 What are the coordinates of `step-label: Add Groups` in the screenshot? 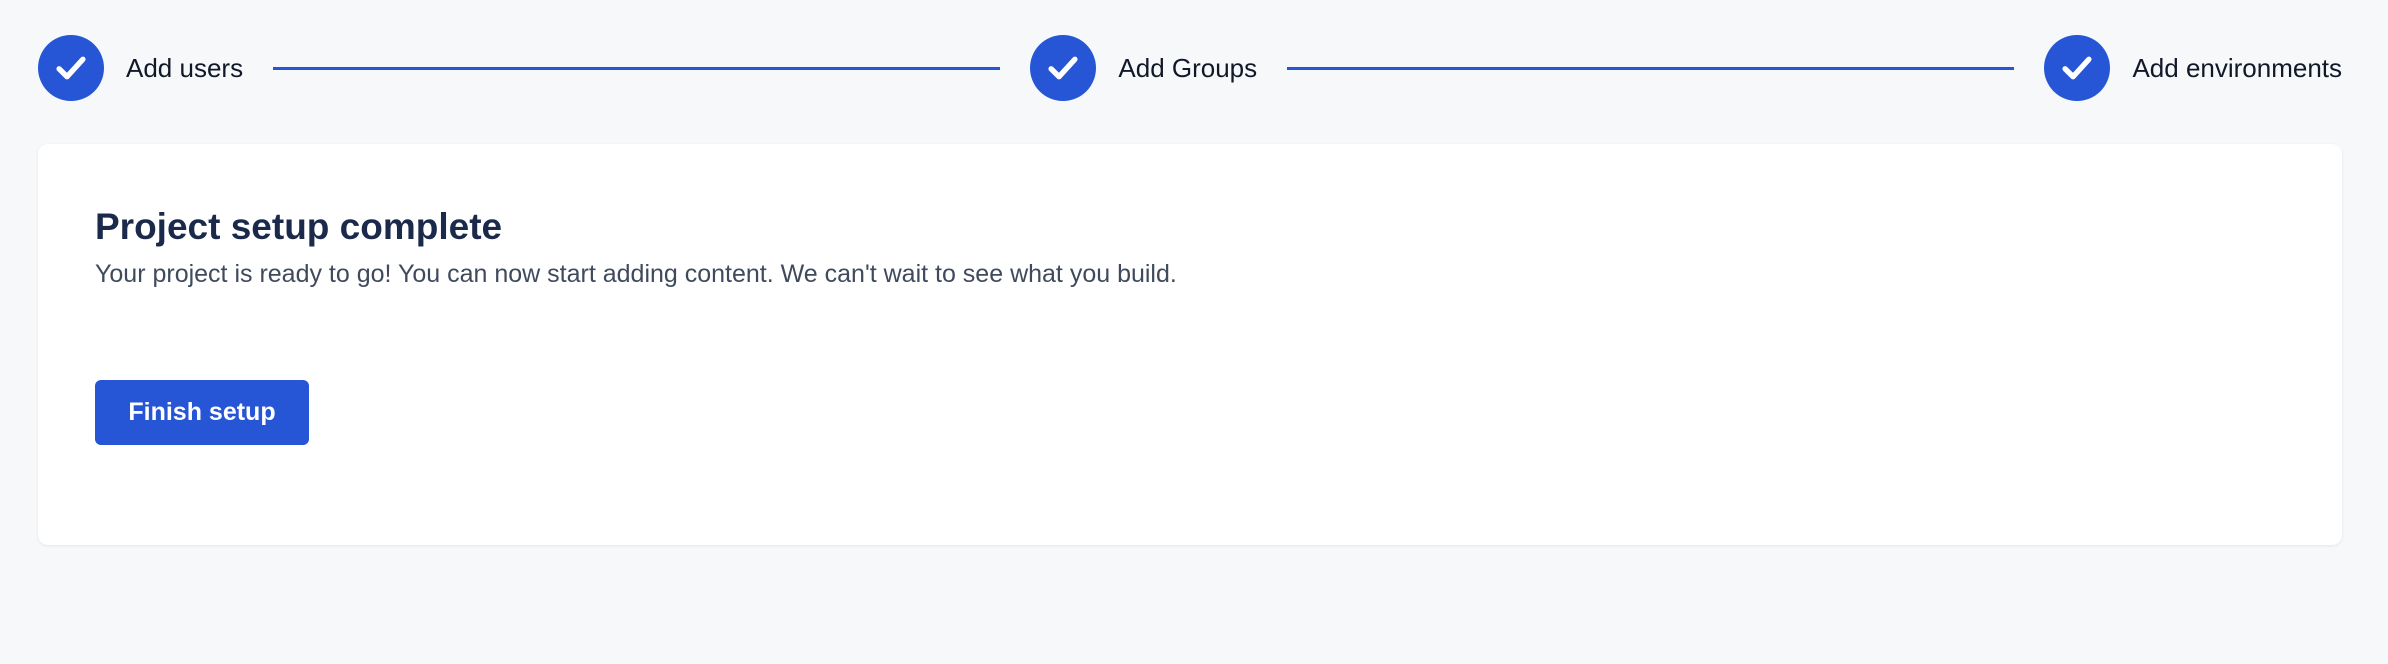 It's located at (1188, 67).